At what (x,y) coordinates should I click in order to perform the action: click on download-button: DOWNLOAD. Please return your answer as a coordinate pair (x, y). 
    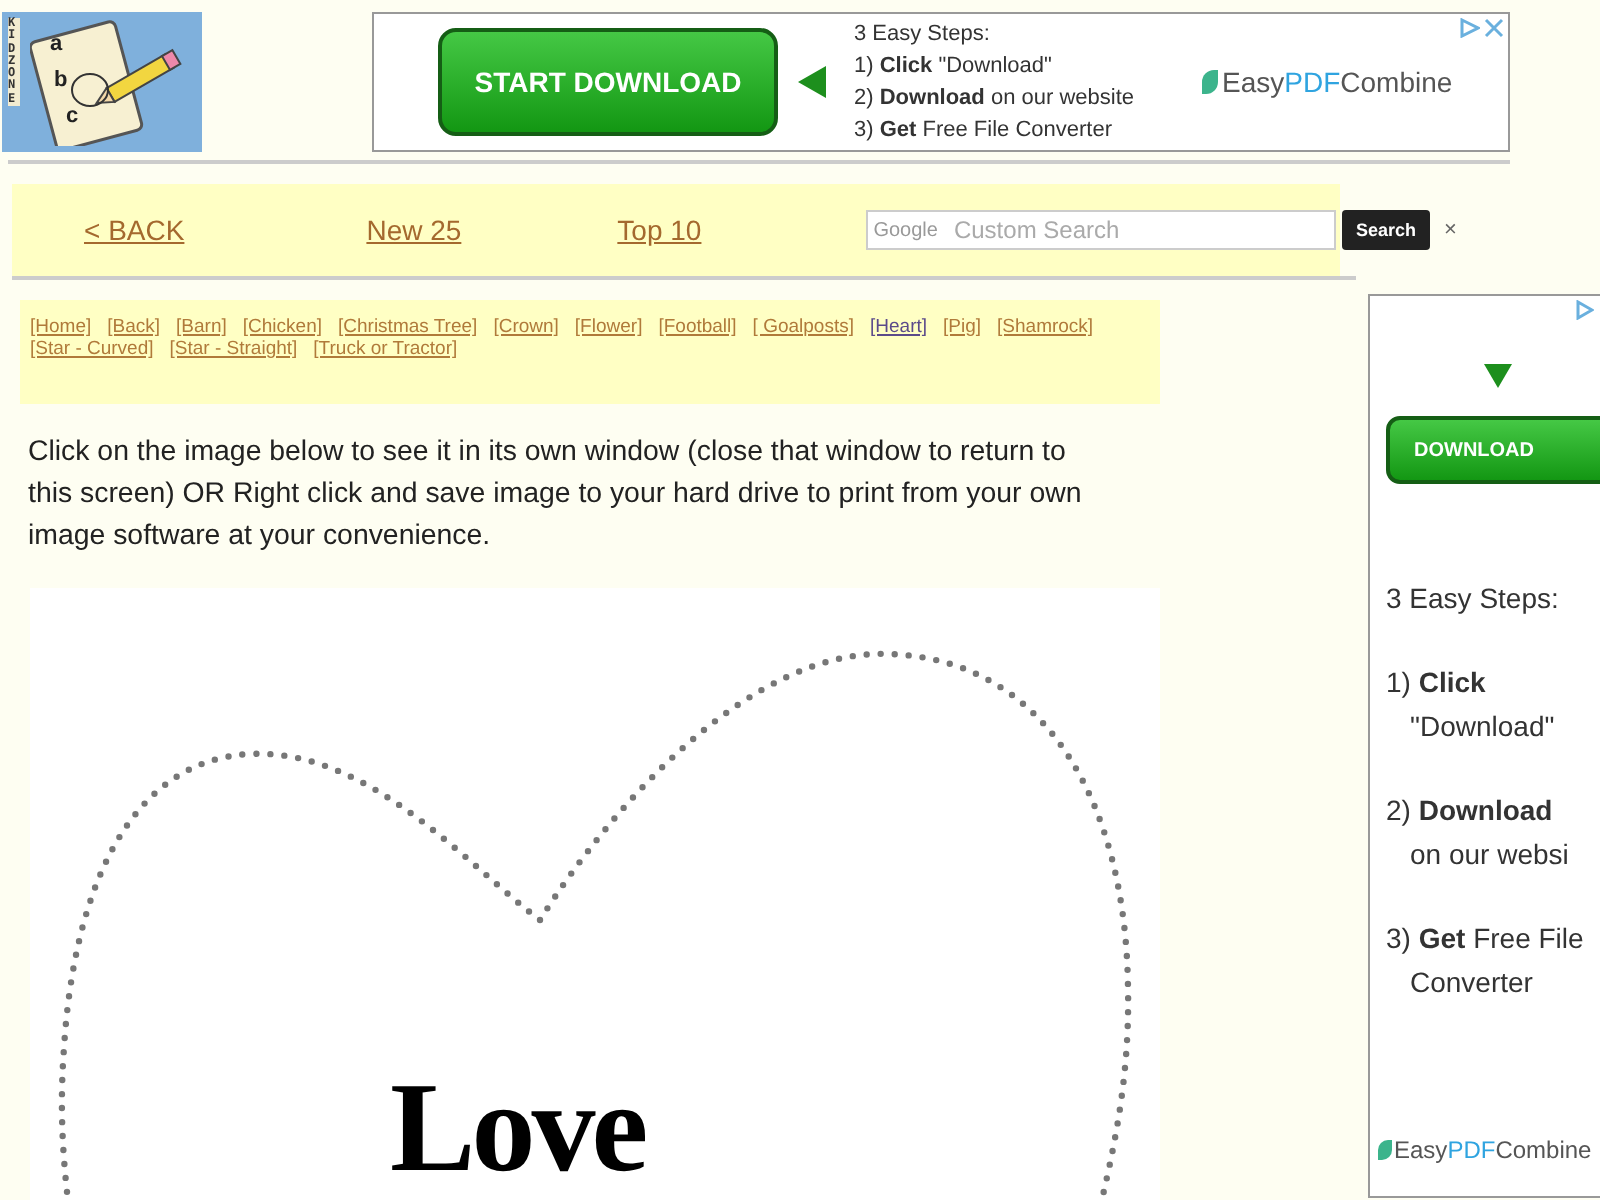
    Looking at the image, I should click on (1493, 450).